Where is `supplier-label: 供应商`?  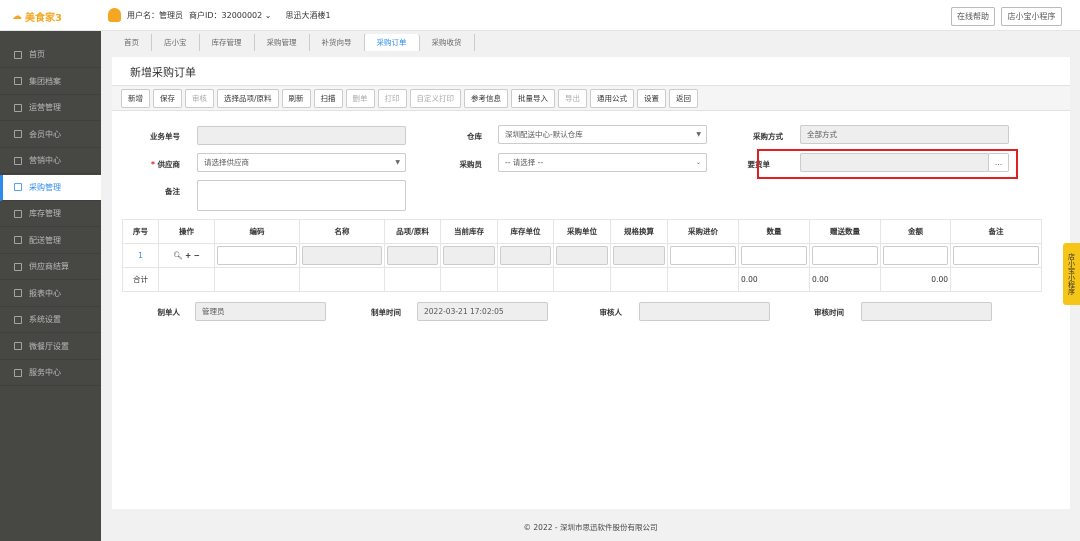 supplier-label: 供应商 is located at coordinates (169, 164).